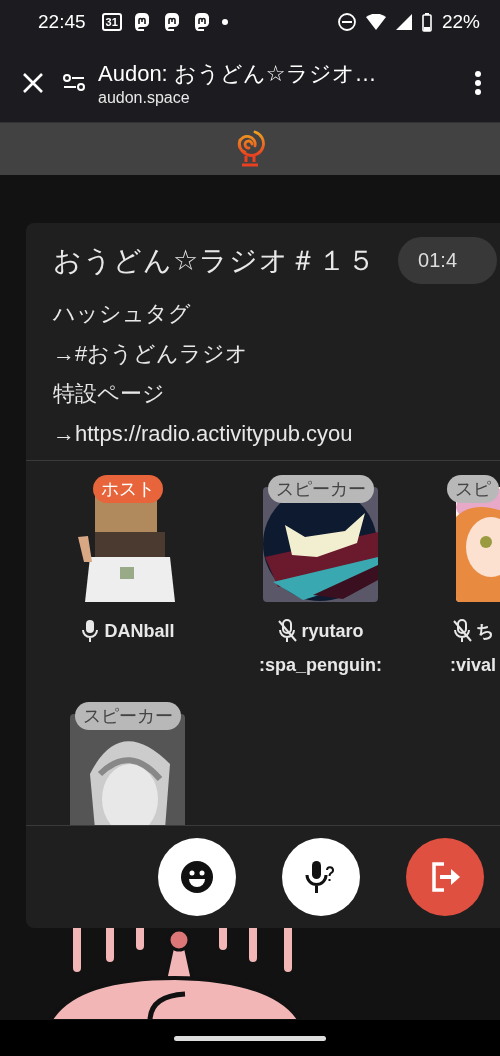  I want to click on description-line: ハッシュタグ, so click(122, 314).